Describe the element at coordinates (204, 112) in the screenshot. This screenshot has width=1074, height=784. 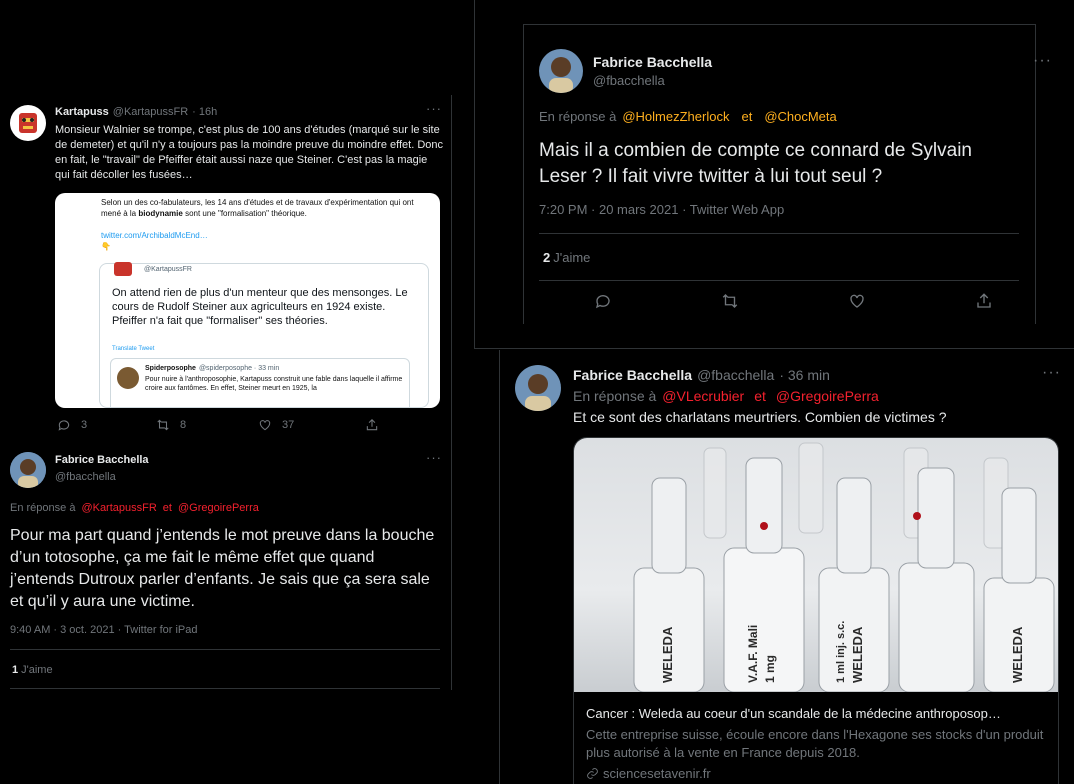
I see `tweet-time: · 16h` at that location.